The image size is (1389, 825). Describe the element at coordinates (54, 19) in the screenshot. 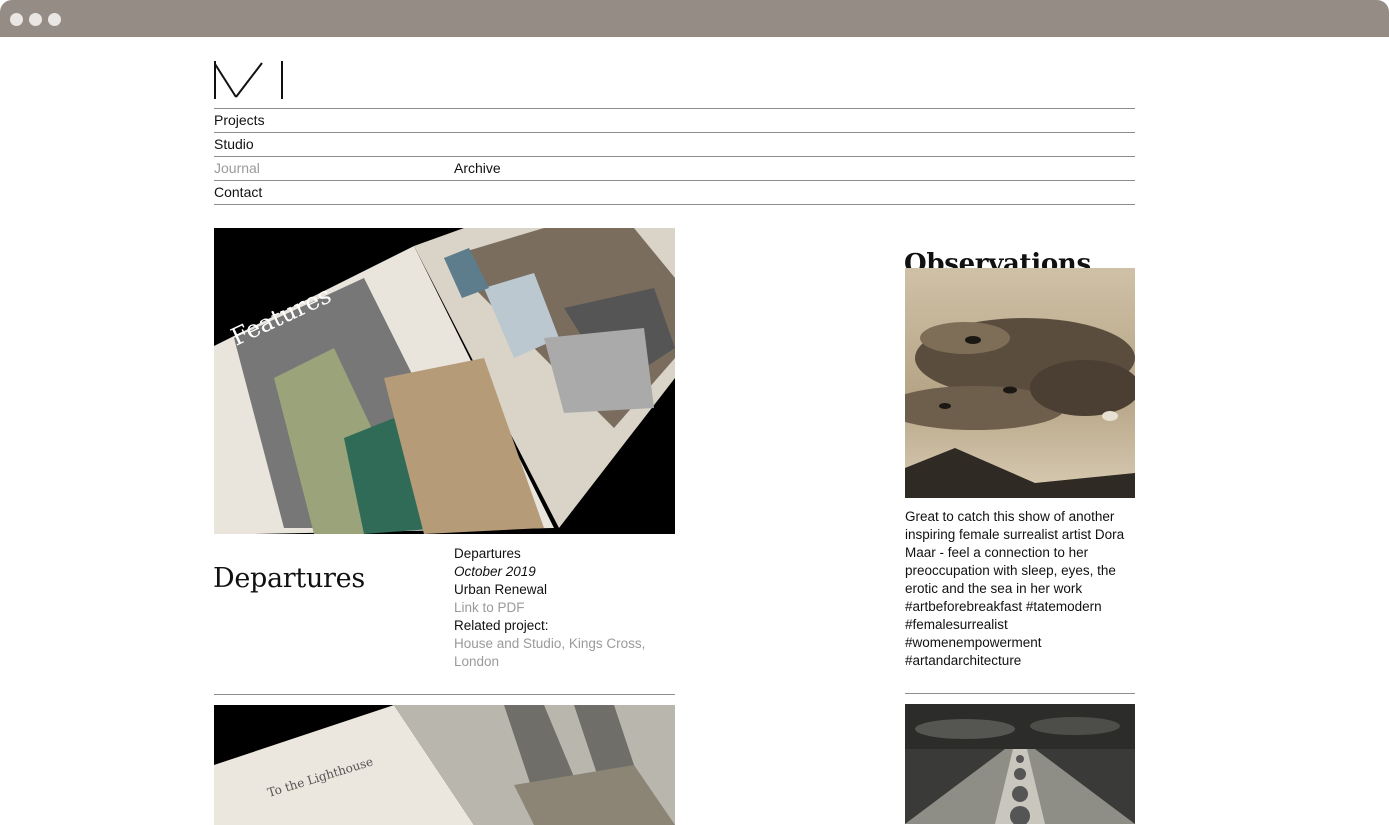

I see `window-maximize-dot` at that location.